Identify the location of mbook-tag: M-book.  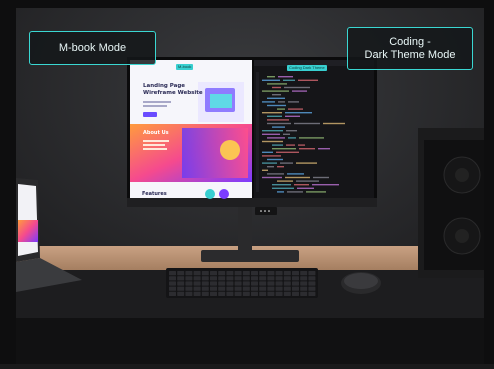
(185, 67).